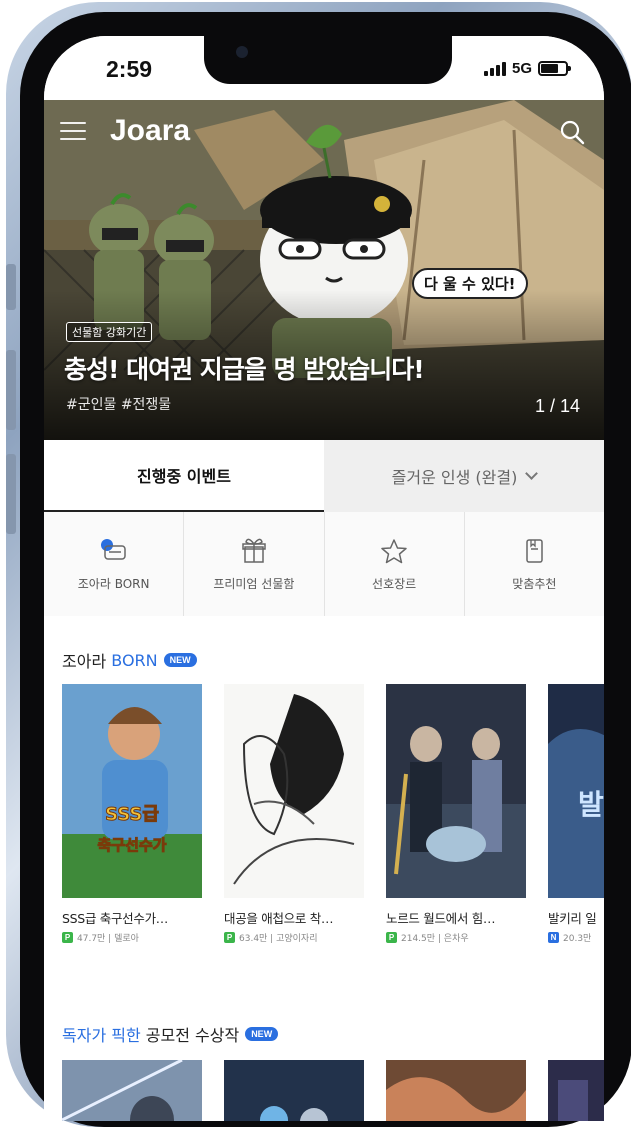 Image resolution: width=631 pixels, height=1127 pixels. Describe the element at coordinates (109, 332) in the screenshot. I see `event-badge: 선물함 강화기간` at that location.